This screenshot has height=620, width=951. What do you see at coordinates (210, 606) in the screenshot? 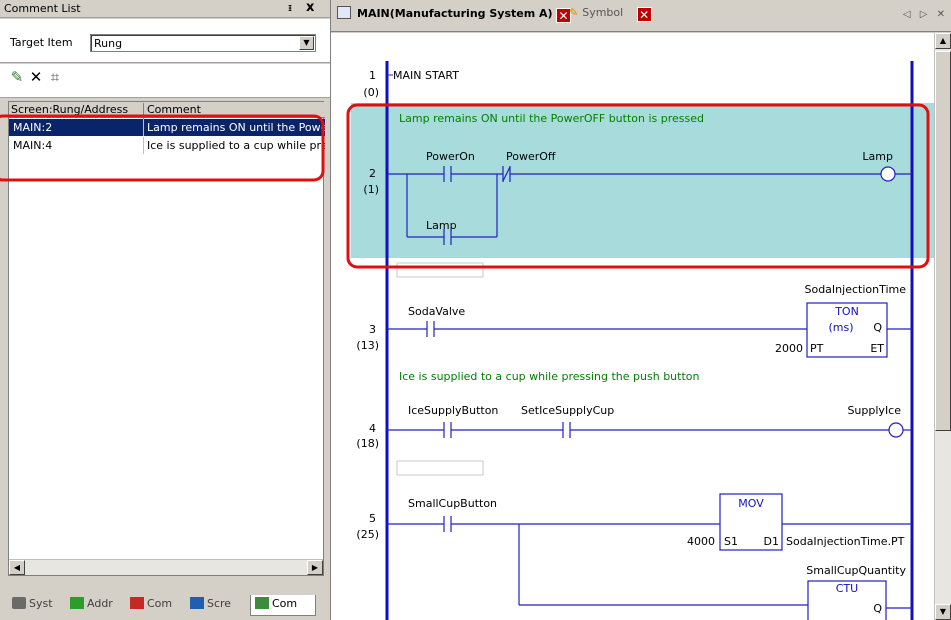
I see `tab-screen: Scre` at bounding box center [210, 606].